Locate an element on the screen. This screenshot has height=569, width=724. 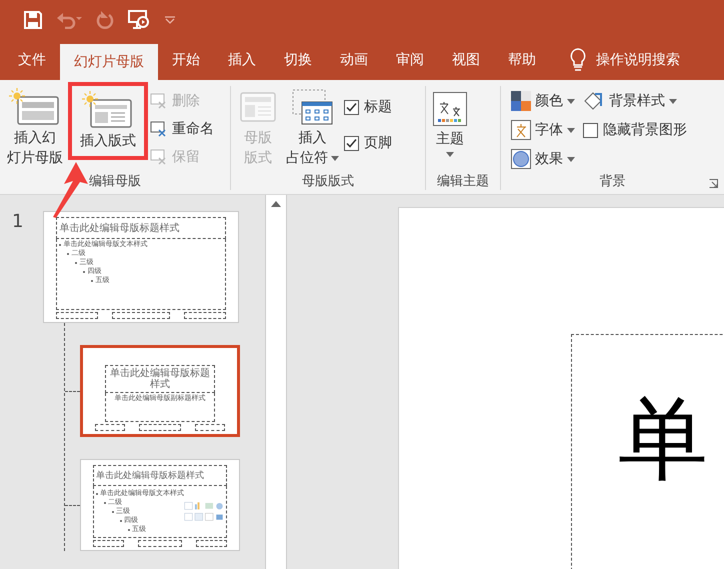
save-icon is located at coordinates (33, 20).